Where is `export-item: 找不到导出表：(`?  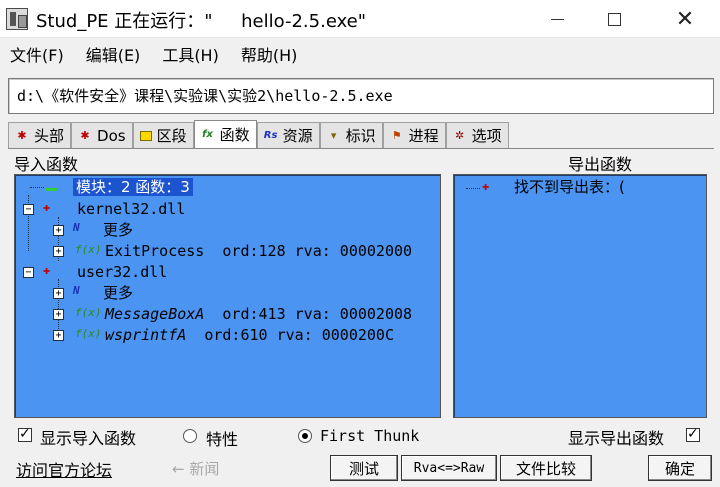 export-item: 找不到导出表：( is located at coordinates (569, 187).